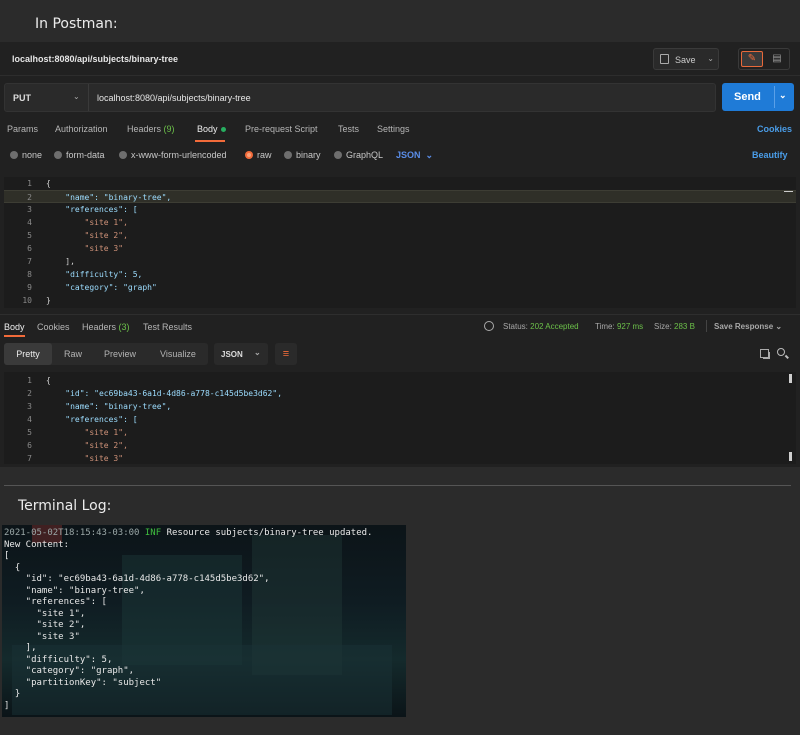  Describe the element at coordinates (663, 326) in the screenshot. I see `size-label: Size:` at that location.